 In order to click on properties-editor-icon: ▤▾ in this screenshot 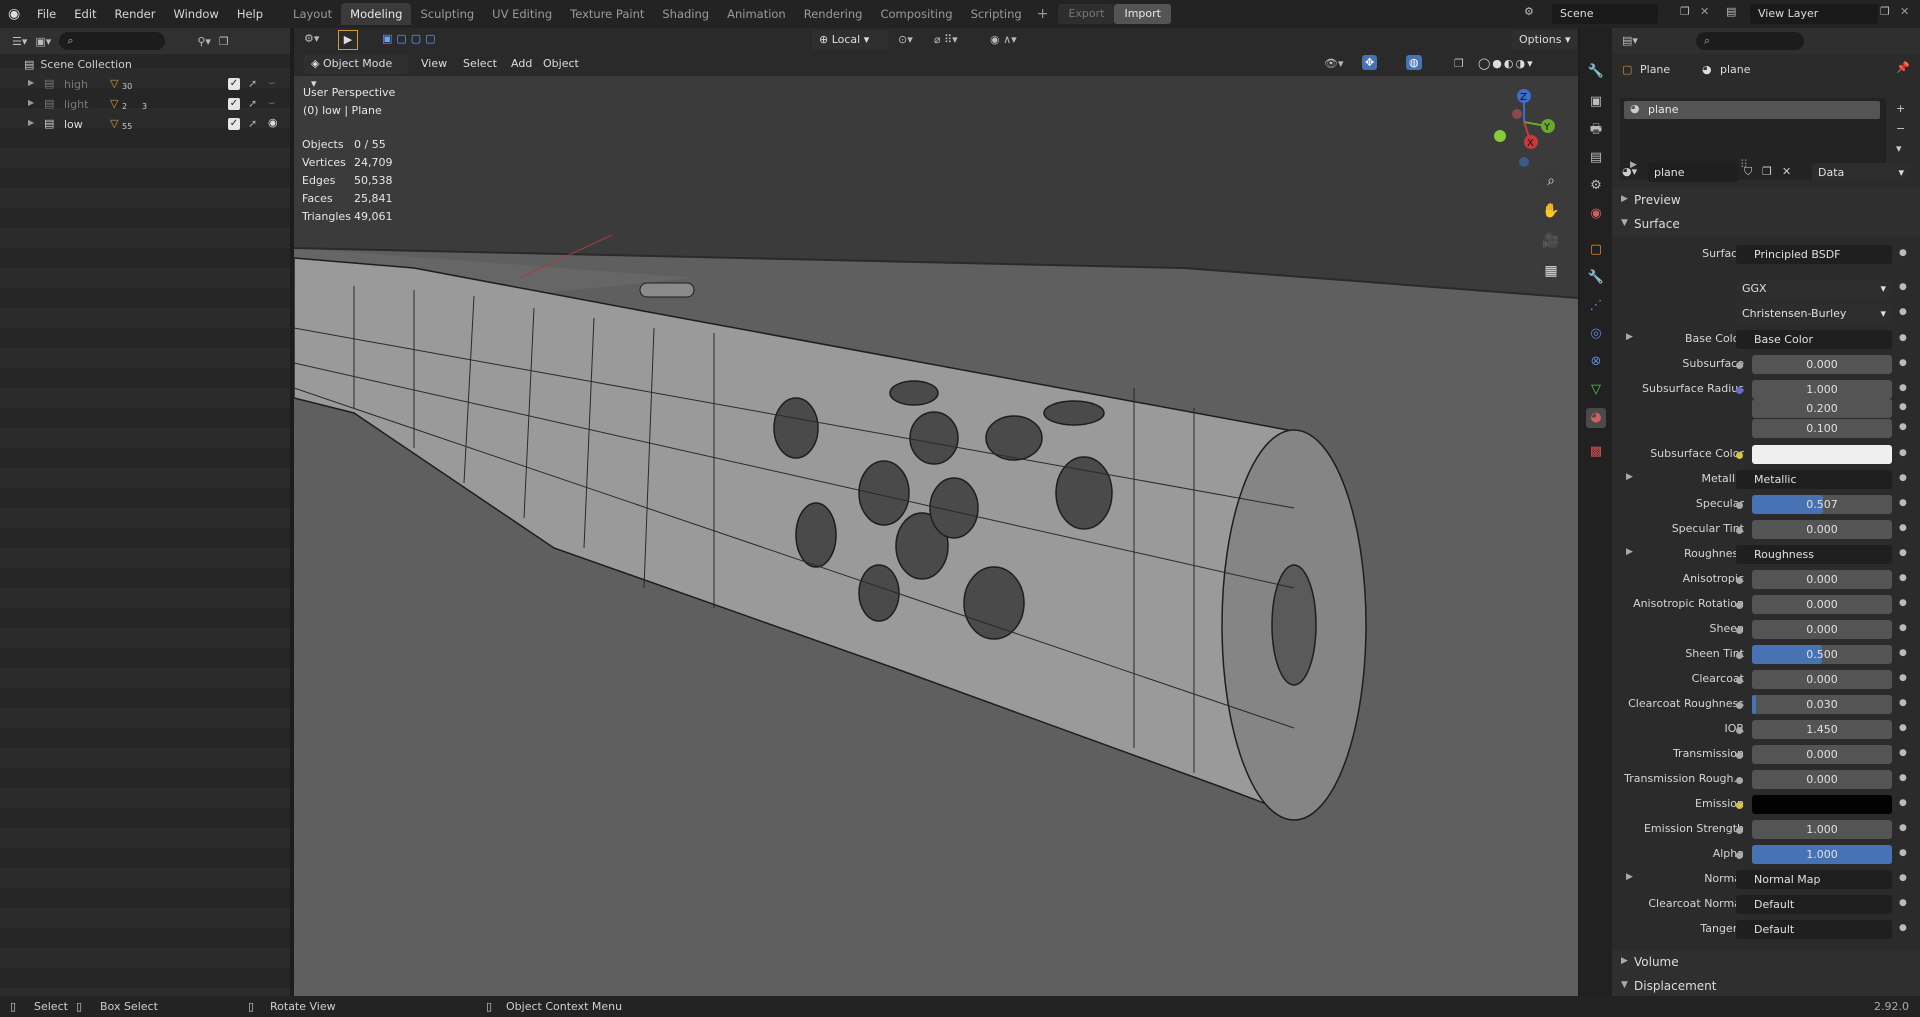, I will do `click(1630, 40)`.